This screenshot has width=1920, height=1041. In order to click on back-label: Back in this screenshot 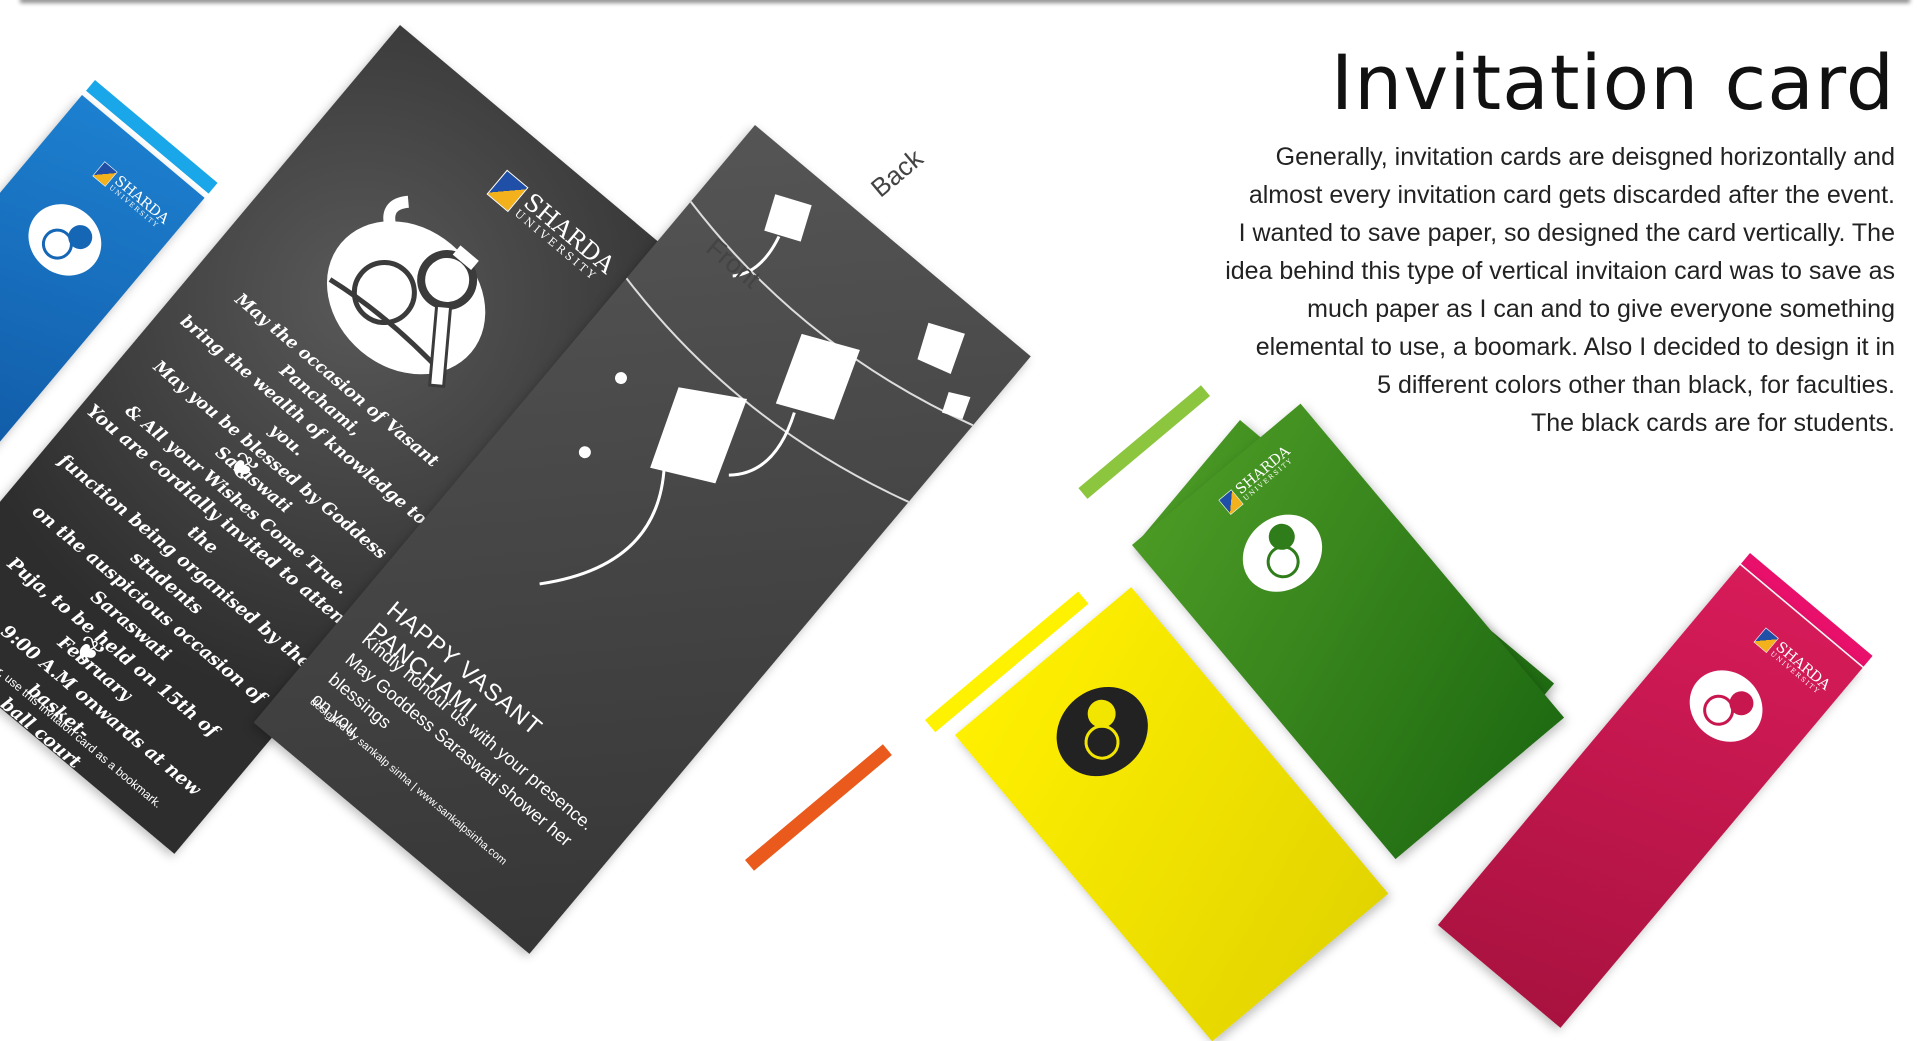, I will do `click(897, 172)`.